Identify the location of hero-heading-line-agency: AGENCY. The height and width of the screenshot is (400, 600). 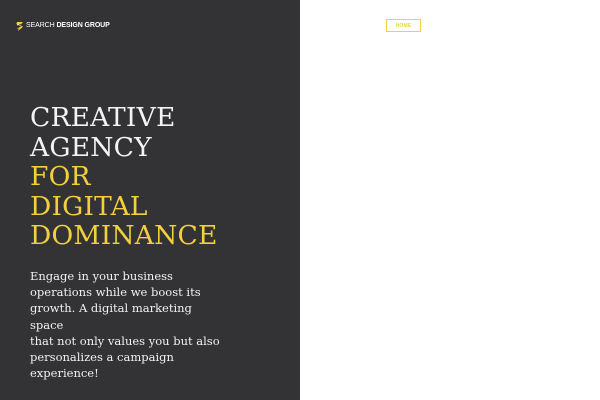
(91, 147).